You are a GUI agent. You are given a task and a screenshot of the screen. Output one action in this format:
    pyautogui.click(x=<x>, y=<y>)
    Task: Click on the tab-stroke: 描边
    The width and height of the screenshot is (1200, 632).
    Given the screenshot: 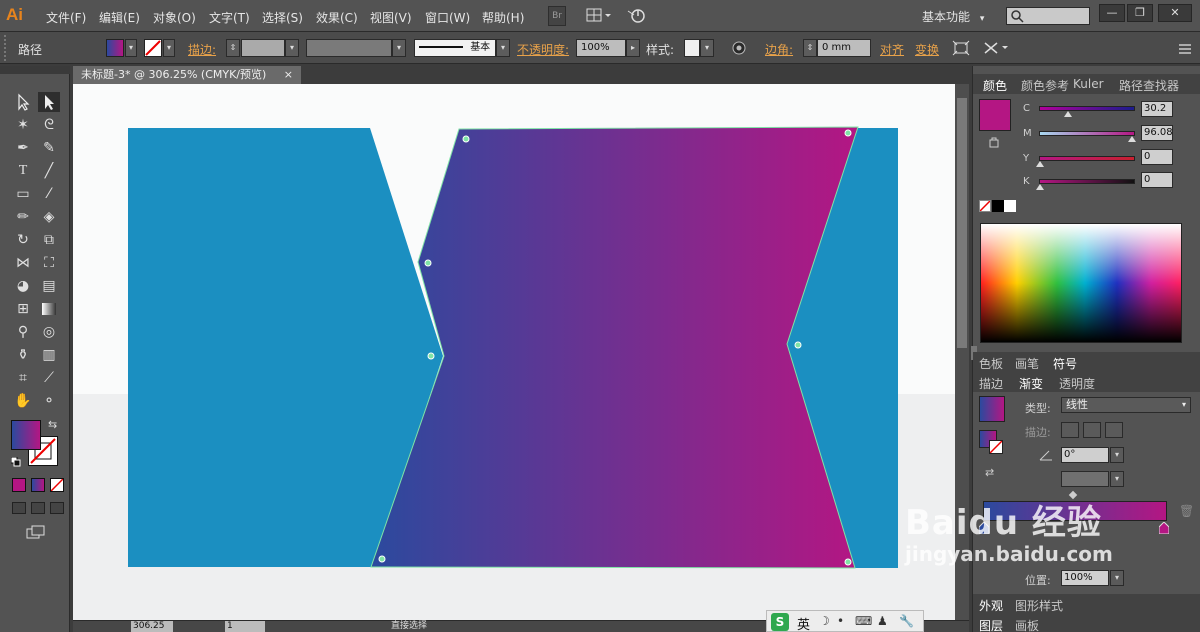 What is the action you would take?
    pyautogui.click(x=991, y=383)
    